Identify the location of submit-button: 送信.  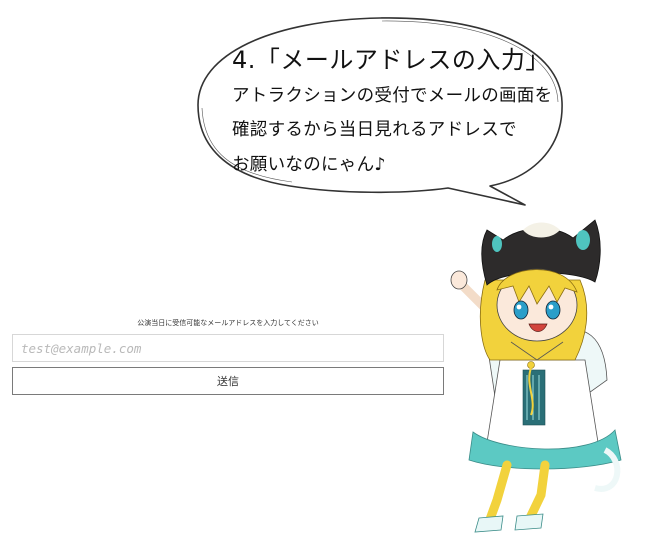
(228, 381).